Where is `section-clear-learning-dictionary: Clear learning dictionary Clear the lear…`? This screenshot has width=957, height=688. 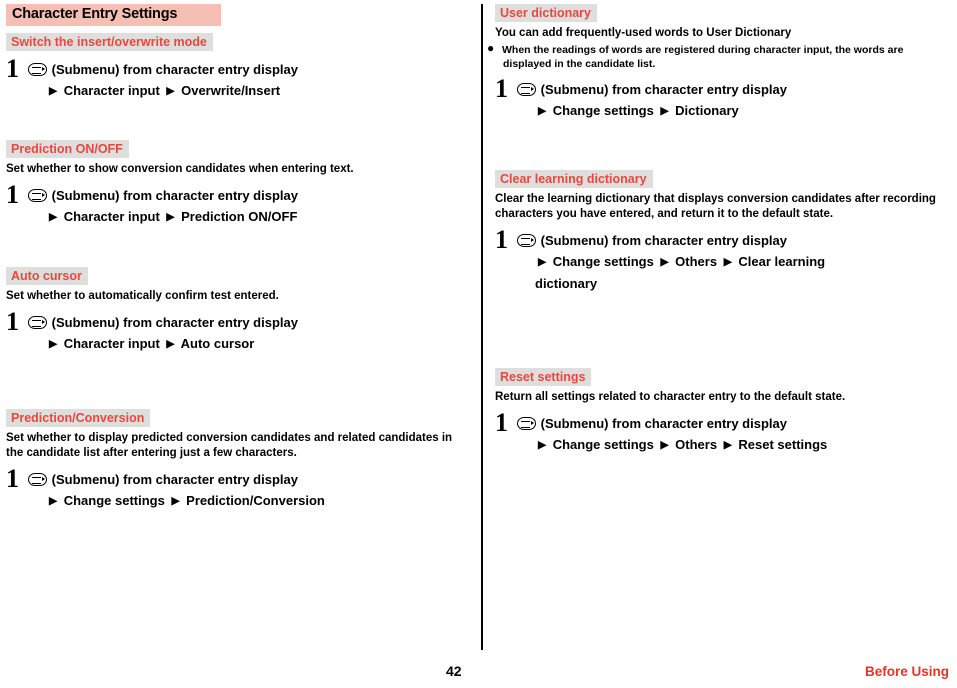
section-clear-learning-dictionary: Clear learning dictionary Clear the lear… is located at coordinates (722, 232).